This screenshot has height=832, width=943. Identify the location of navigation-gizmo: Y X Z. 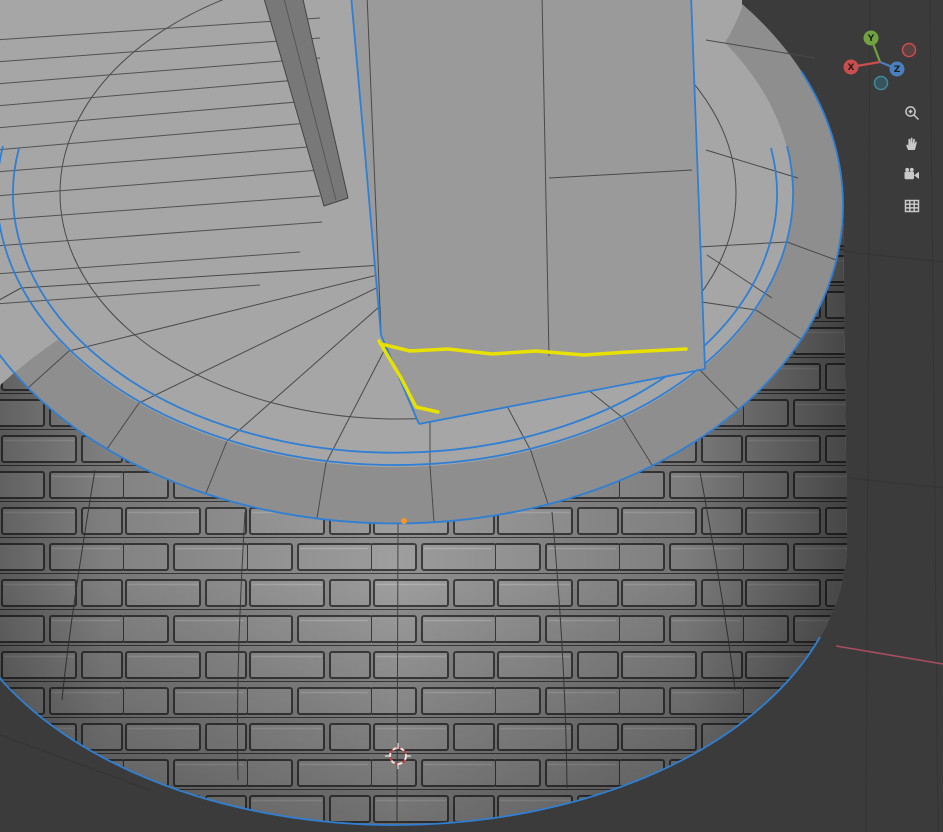
(886, 64).